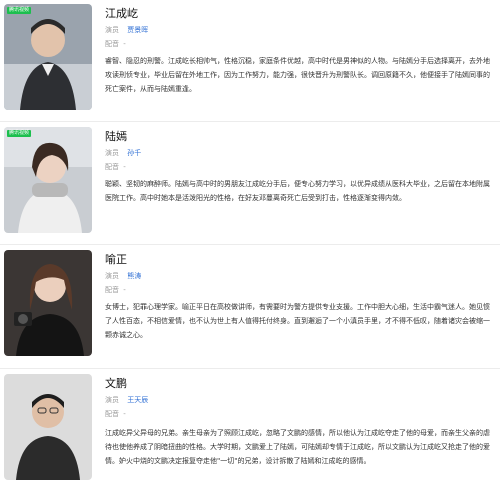 This screenshot has height=497, width=500. I want to click on actor-row: 演员 熊涛, so click(123, 276).